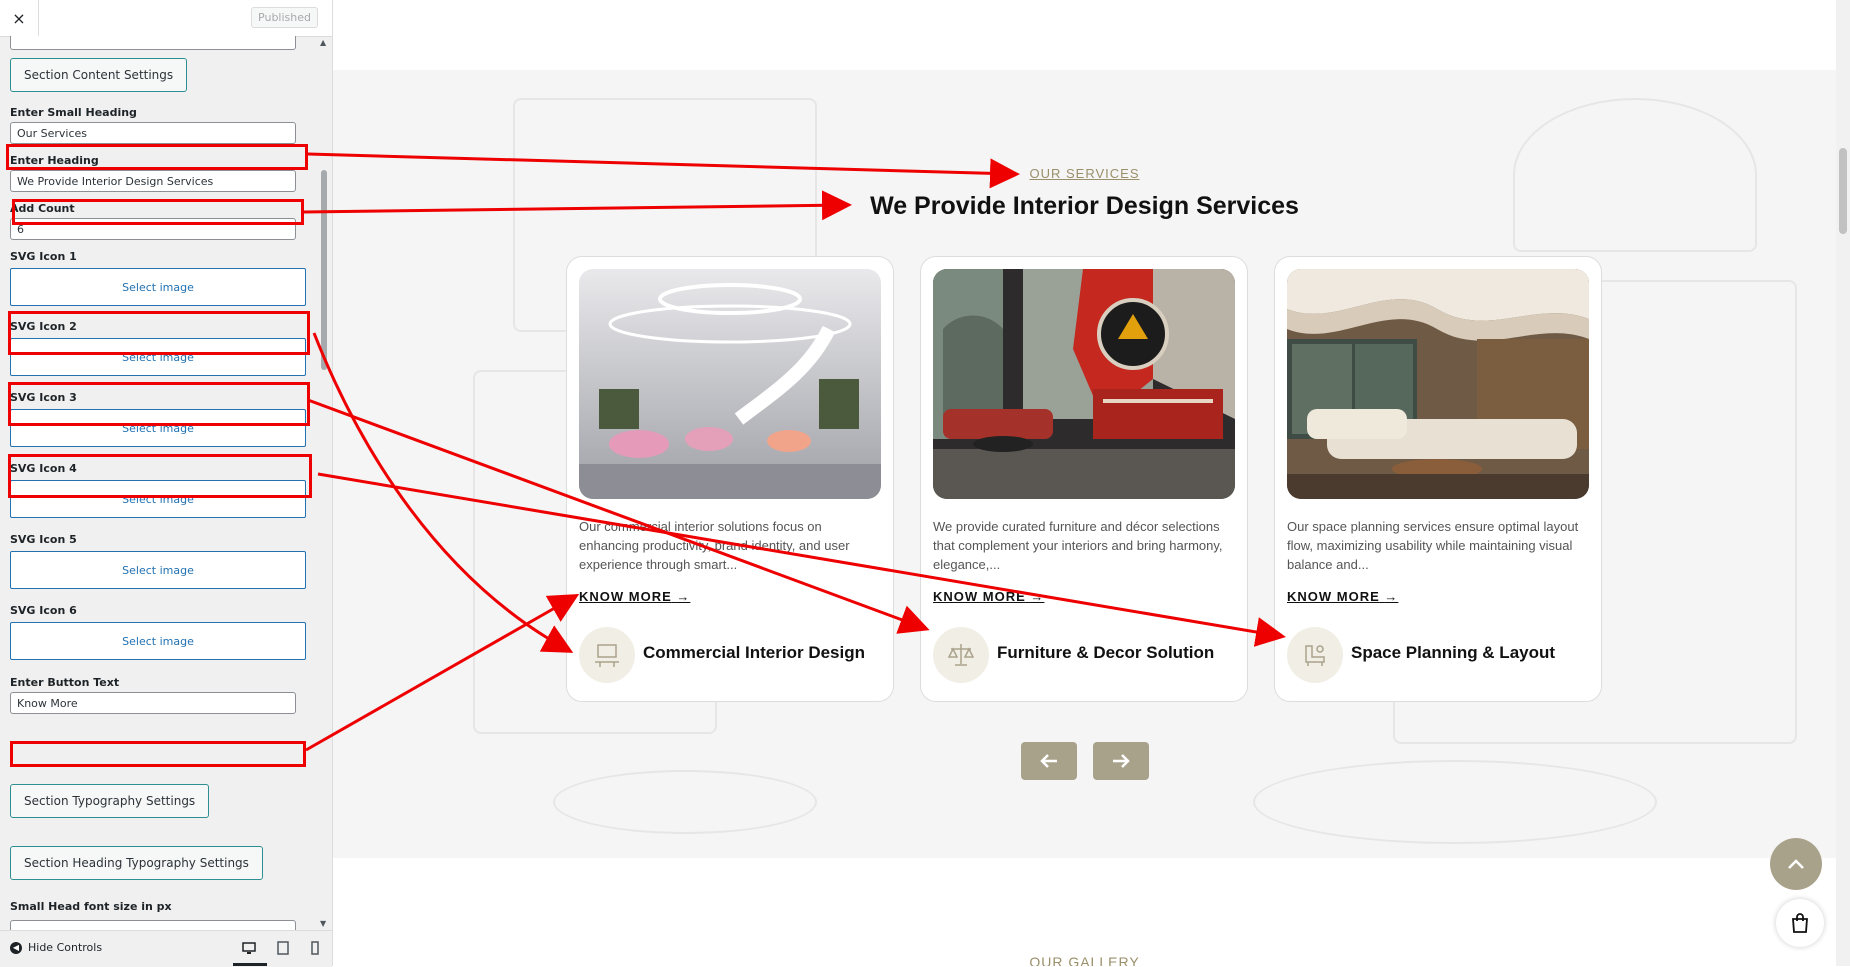  I want to click on panel-footer: ◀ Hide Controls, so click(166, 948).